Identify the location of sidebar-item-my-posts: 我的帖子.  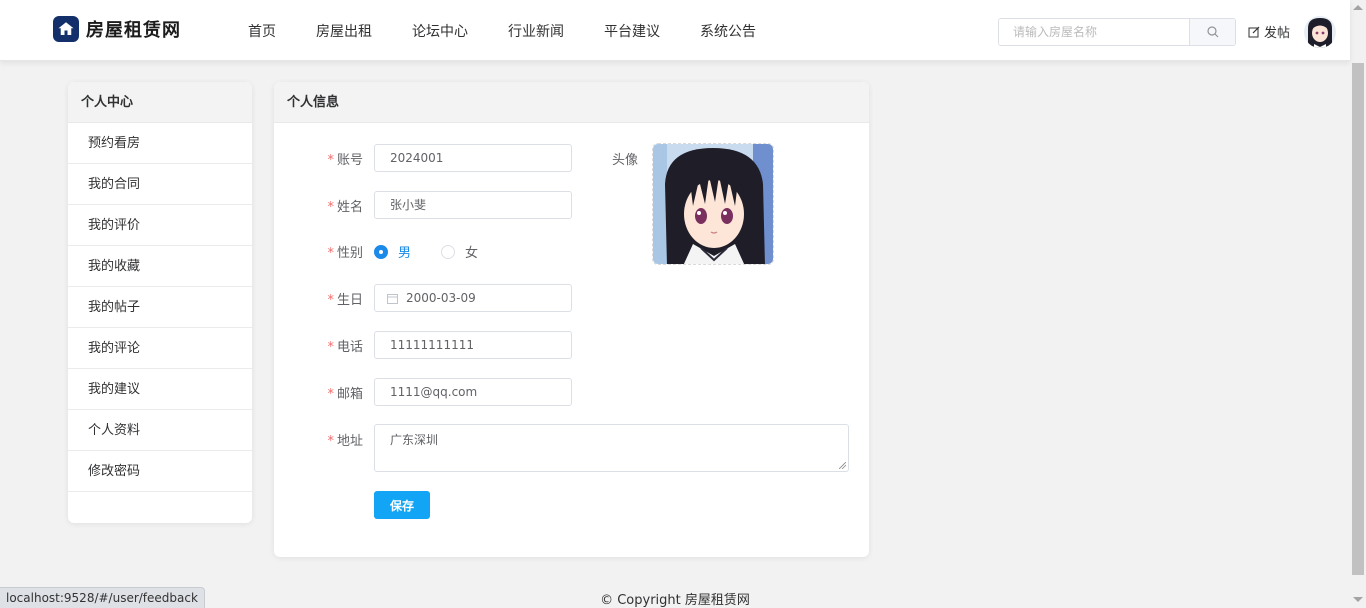
(160, 307).